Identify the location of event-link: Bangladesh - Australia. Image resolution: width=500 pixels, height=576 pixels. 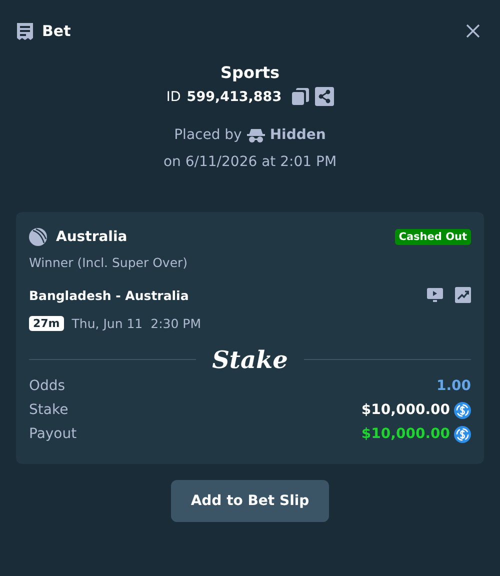
(109, 295).